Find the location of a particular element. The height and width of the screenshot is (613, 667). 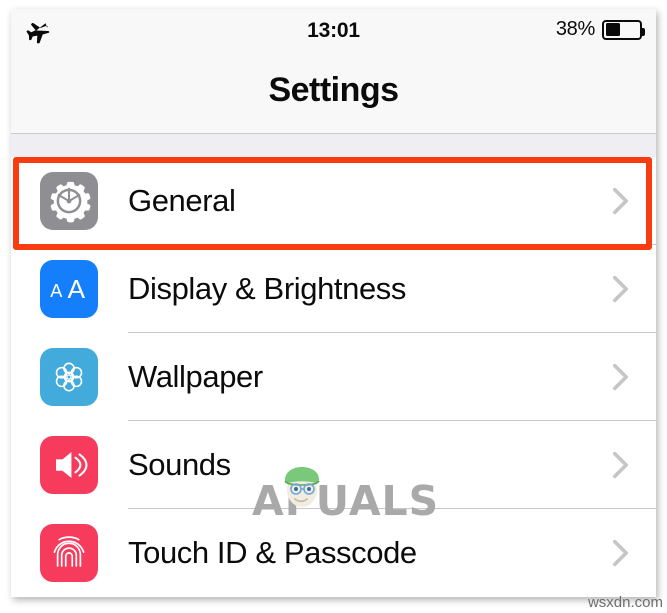

list-item-wallpaper: Wallpaper is located at coordinates (333, 377).